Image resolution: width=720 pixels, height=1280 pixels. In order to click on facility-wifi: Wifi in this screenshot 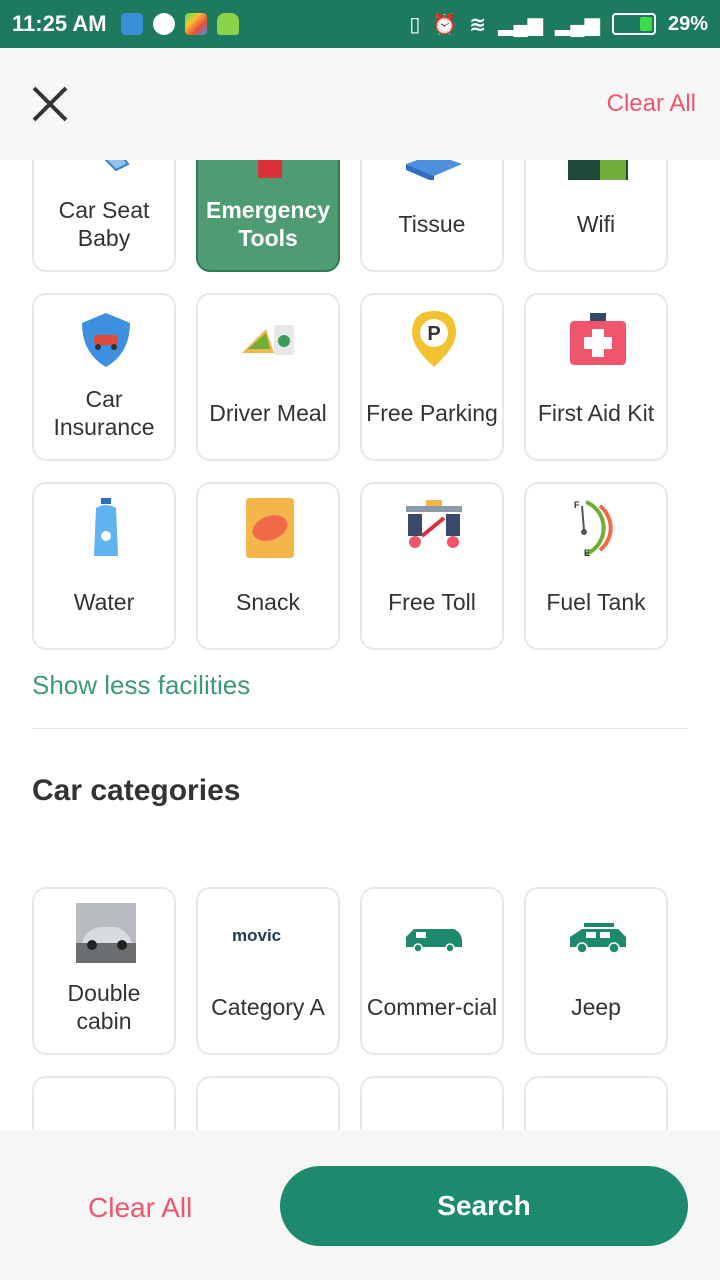, I will do `click(596, 216)`.